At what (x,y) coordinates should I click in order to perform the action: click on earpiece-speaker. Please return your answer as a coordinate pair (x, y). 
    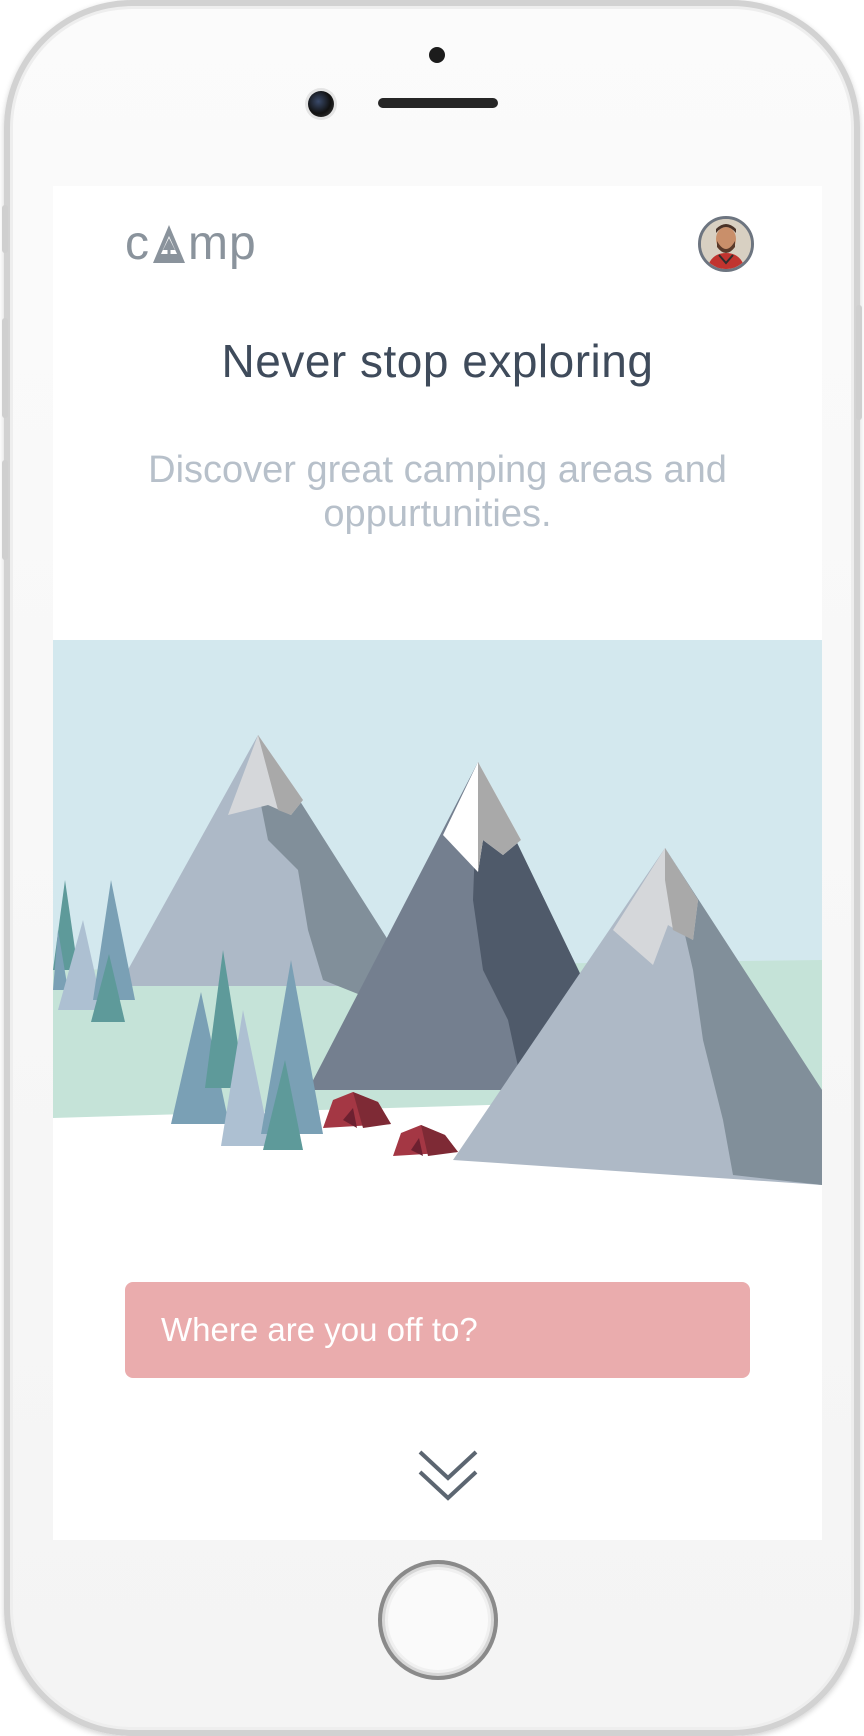
    Looking at the image, I should click on (438, 103).